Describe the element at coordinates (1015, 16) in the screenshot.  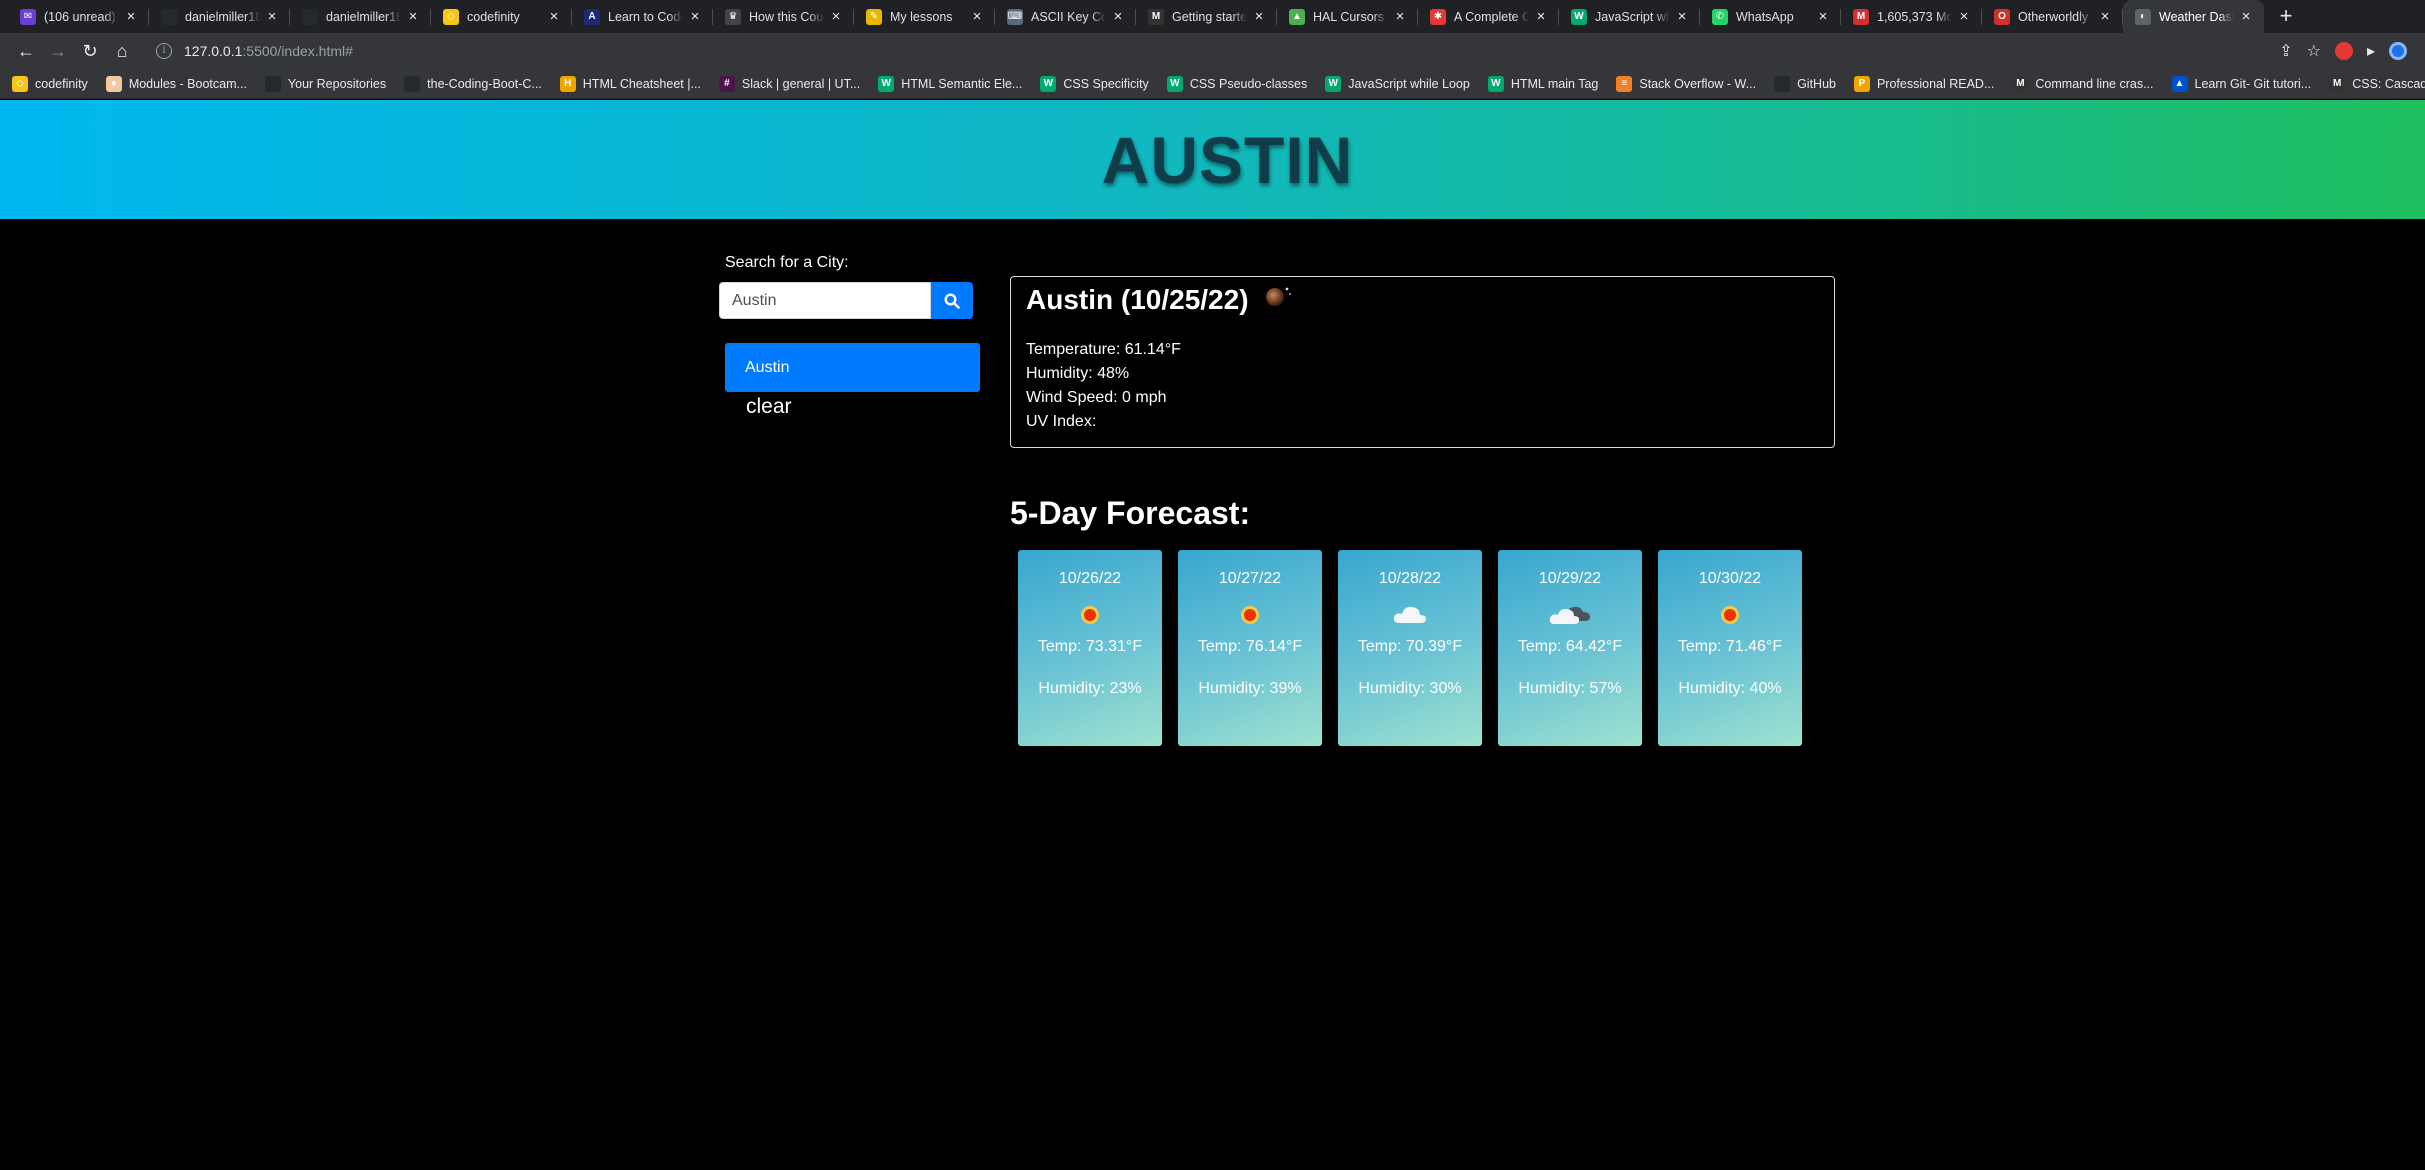
I see `tab-favicon-icon: ⌨` at that location.